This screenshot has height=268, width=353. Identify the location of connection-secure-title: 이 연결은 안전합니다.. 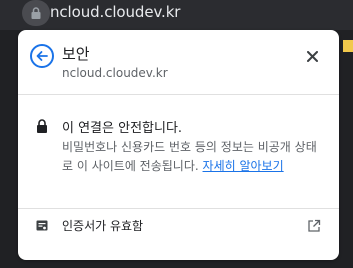
(122, 128).